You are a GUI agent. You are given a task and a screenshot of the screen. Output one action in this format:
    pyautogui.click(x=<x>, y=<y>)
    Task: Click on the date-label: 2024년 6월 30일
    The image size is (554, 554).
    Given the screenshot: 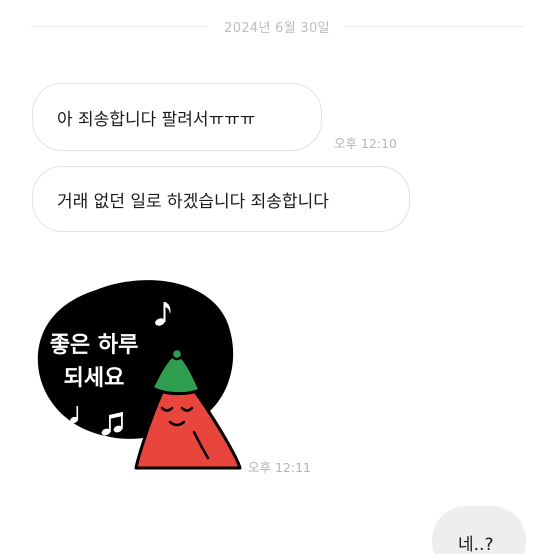 What is the action you would take?
    pyautogui.click(x=277, y=28)
    